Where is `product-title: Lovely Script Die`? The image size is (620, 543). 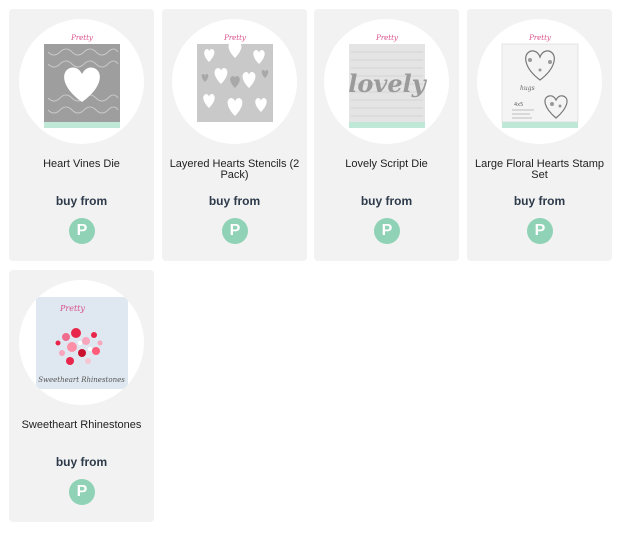 product-title: Lovely Script Die is located at coordinates (386, 164).